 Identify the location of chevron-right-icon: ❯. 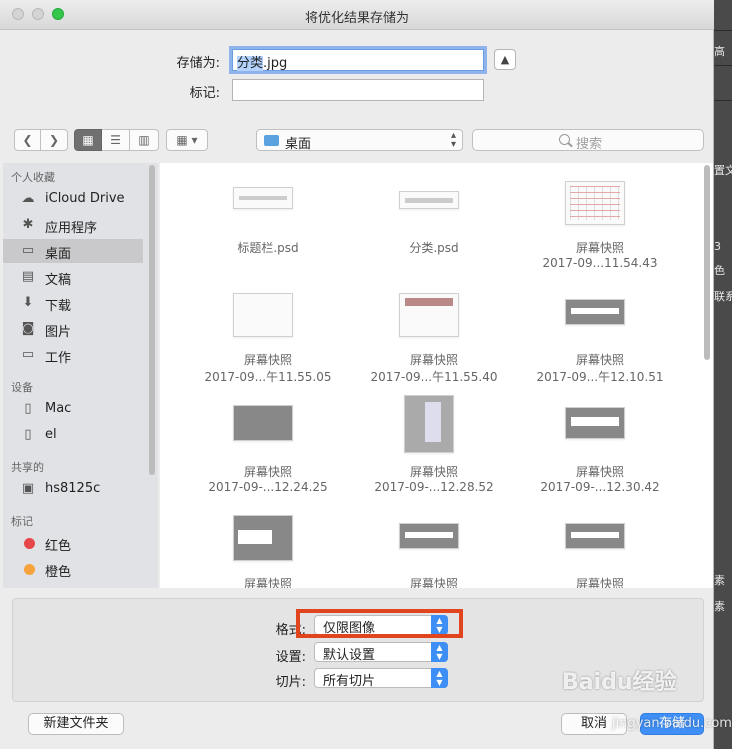
(54, 140).